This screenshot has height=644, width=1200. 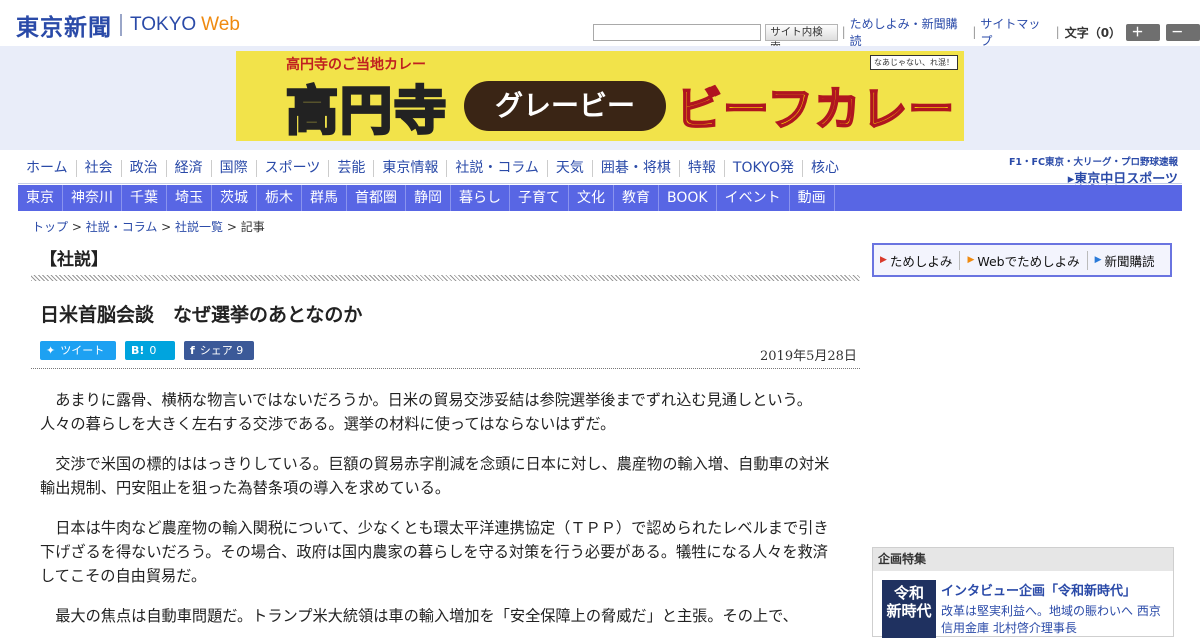 What do you see at coordinates (539, 198) in the screenshot?
I see `nav-region-item: 子育て` at bounding box center [539, 198].